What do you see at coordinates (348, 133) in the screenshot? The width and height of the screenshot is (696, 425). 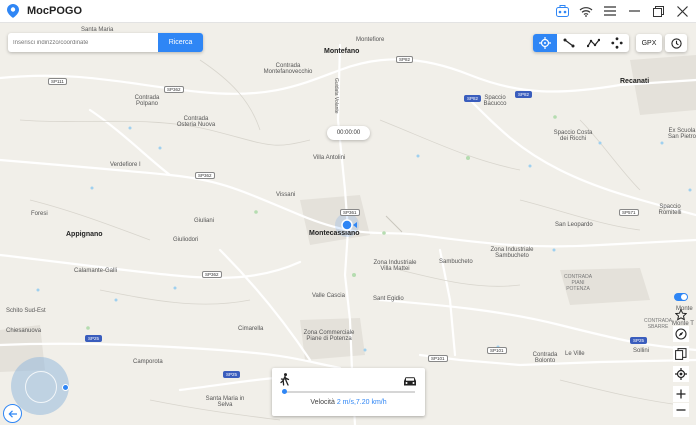 I see `route-timer: 00:00:00` at bounding box center [348, 133].